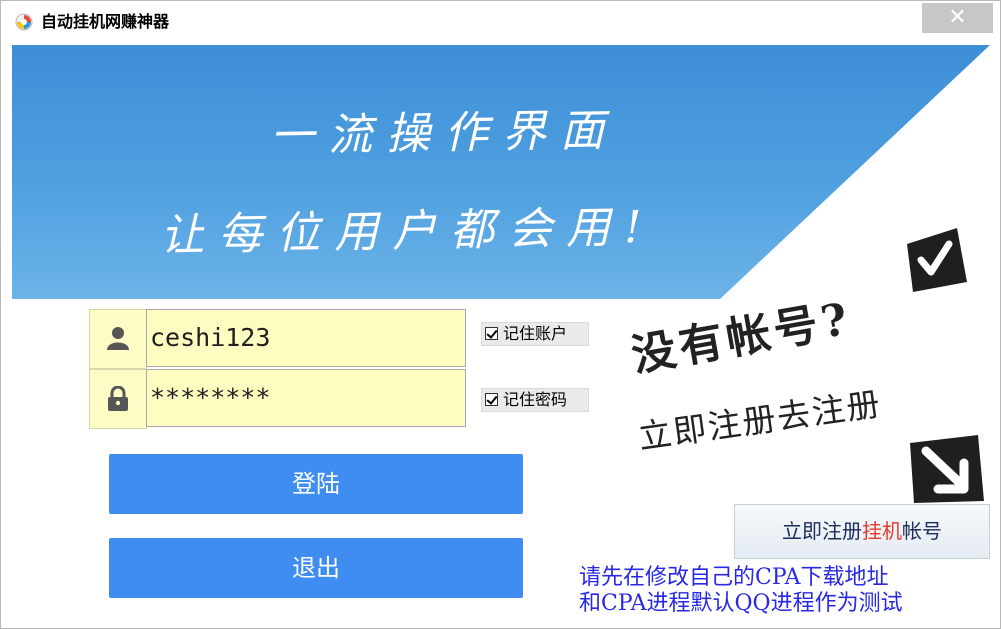  What do you see at coordinates (24, 22) in the screenshot?
I see `app-logo-icon` at bounding box center [24, 22].